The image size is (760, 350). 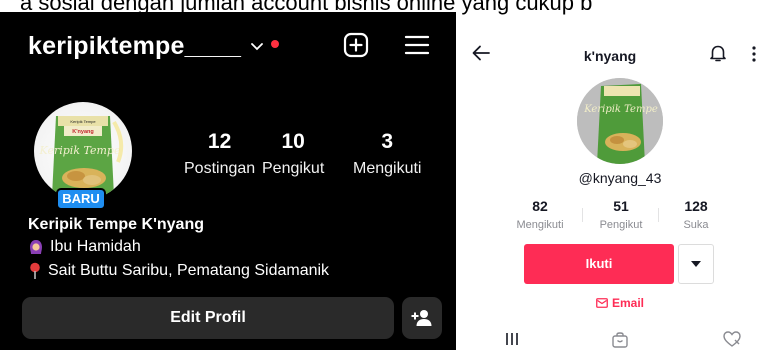 What do you see at coordinates (95, 246) in the screenshot?
I see `bio-person-text: Ibu Hamidah` at bounding box center [95, 246].